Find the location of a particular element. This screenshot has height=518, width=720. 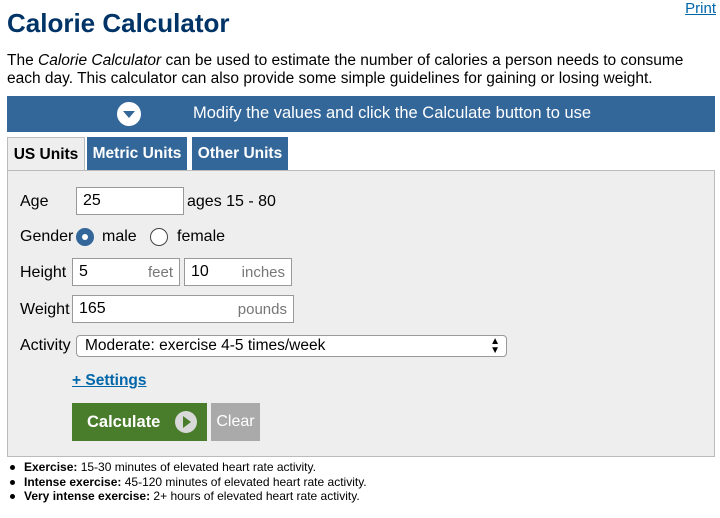

height-feet-value: 5 is located at coordinates (83, 271).